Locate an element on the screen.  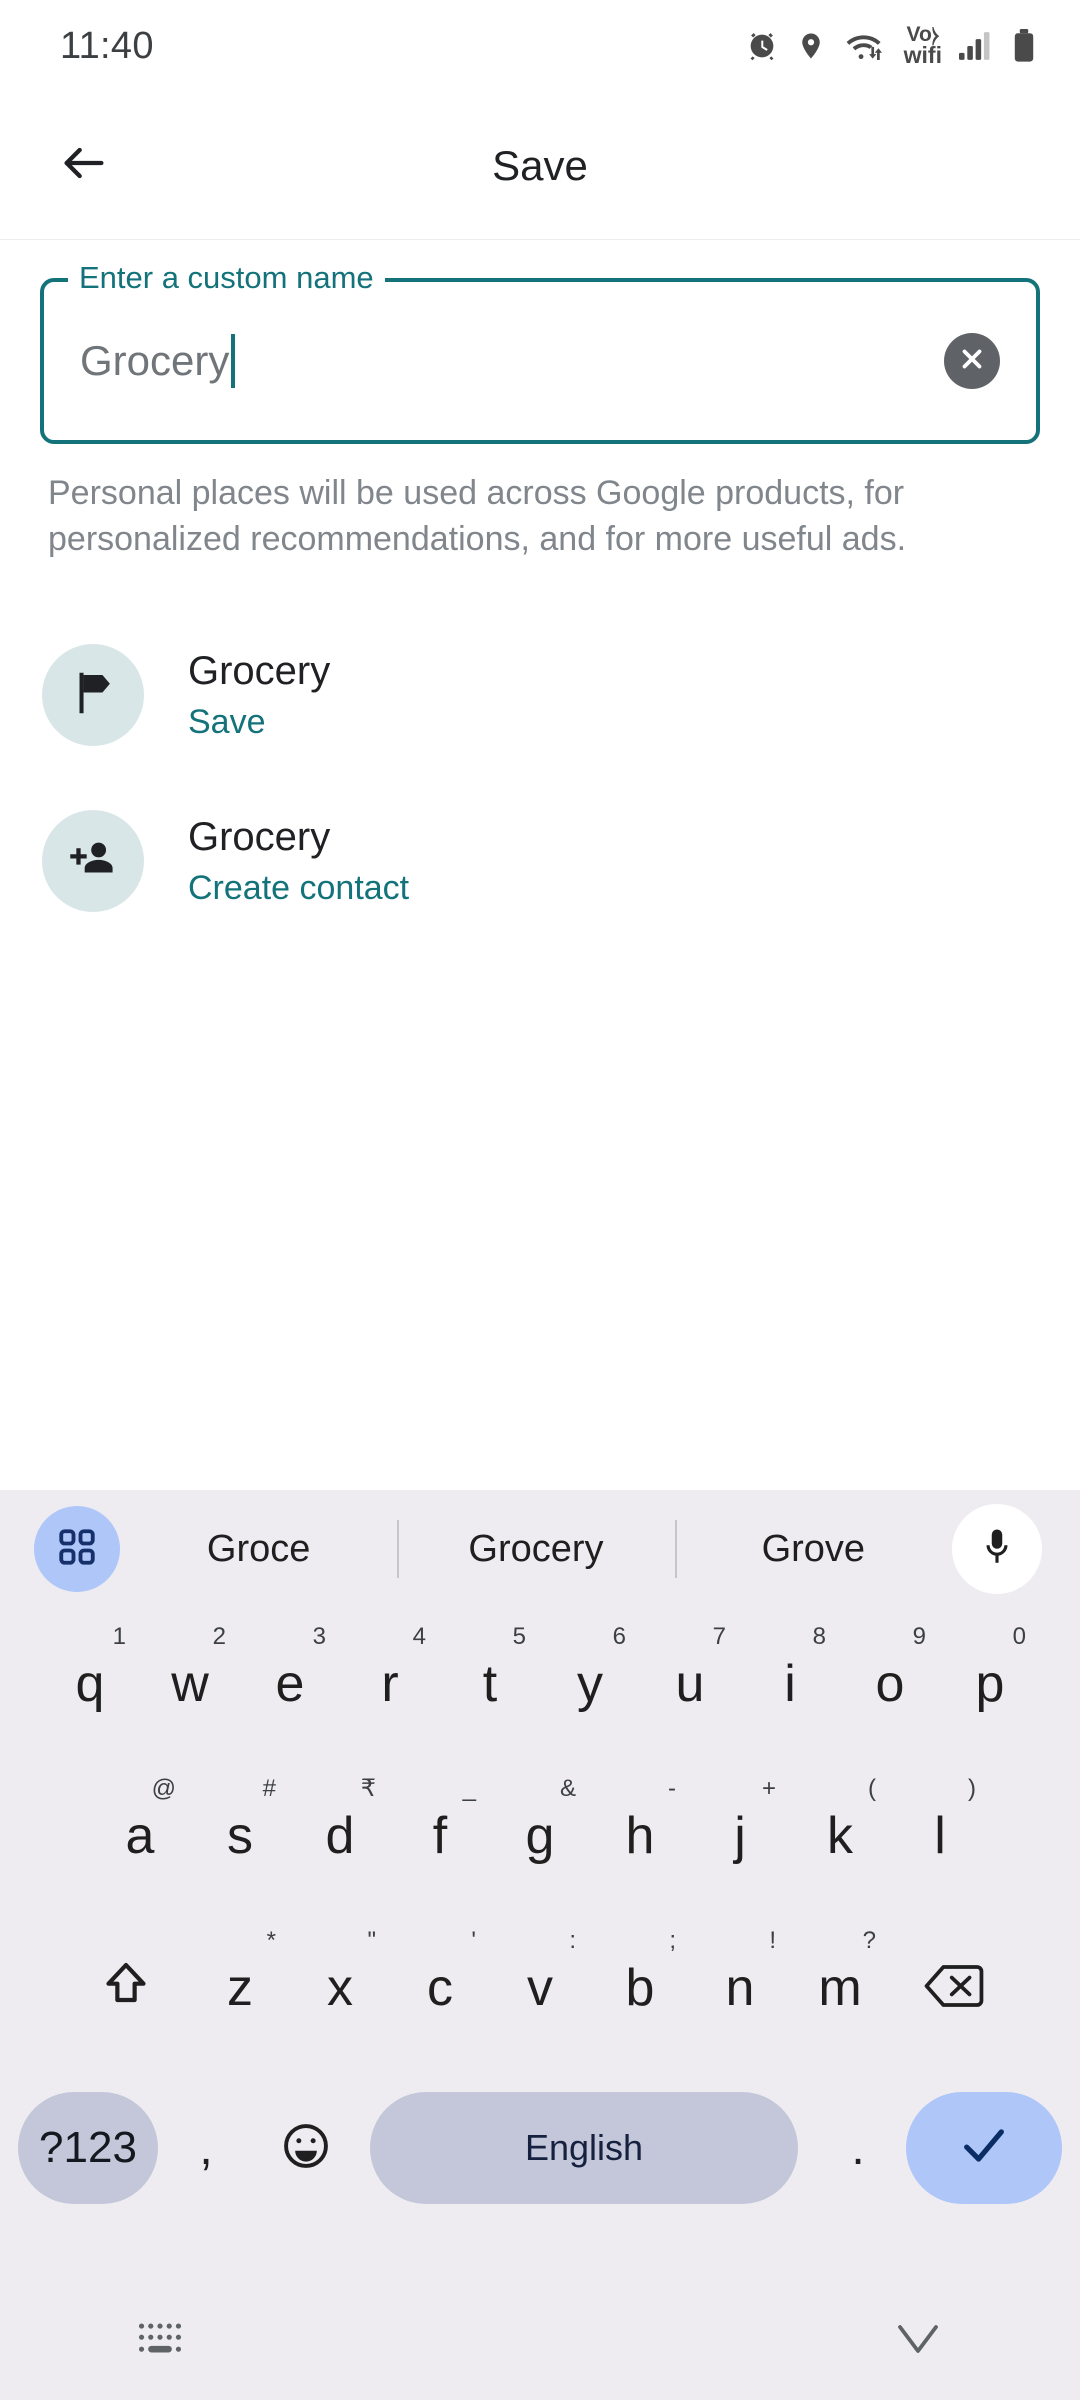
key-h: -h is located at coordinates (640, 1836).